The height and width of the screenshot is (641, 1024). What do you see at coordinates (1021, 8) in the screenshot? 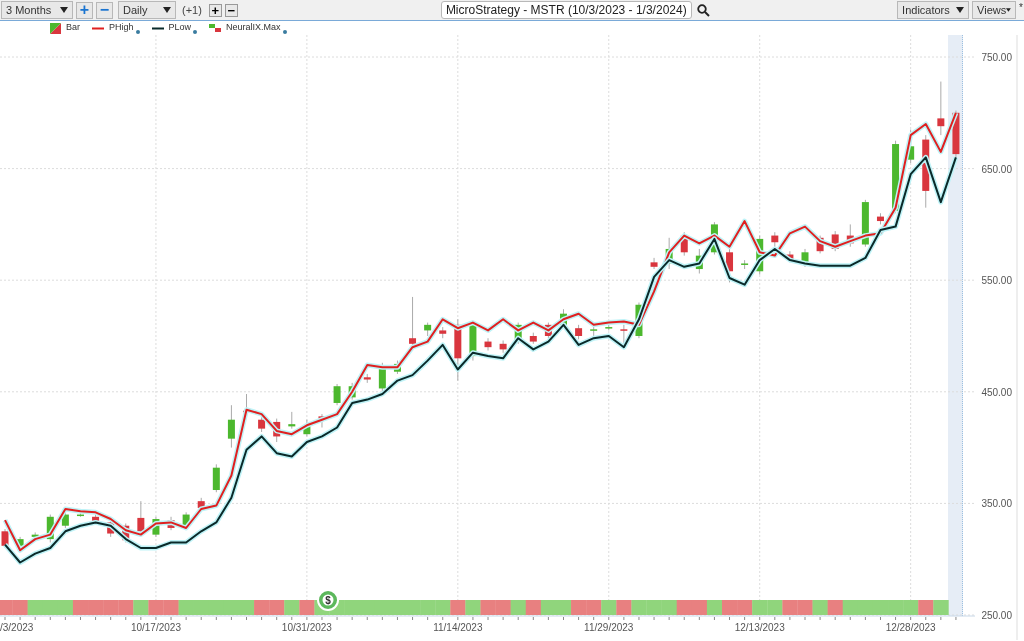
I see `modified-mark: *` at bounding box center [1021, 8].